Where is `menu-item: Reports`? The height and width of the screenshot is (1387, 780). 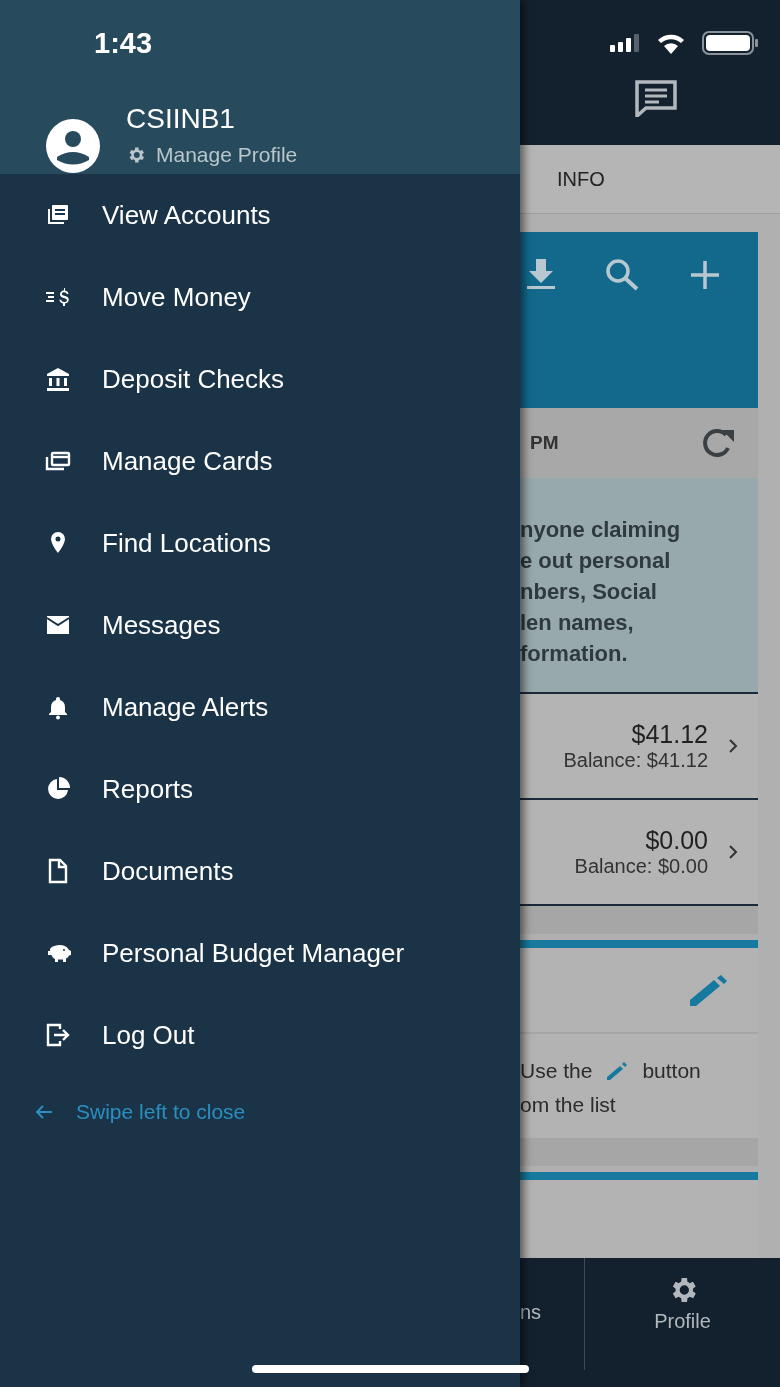 menu-item: Reports is located at coordinates (260, 789).